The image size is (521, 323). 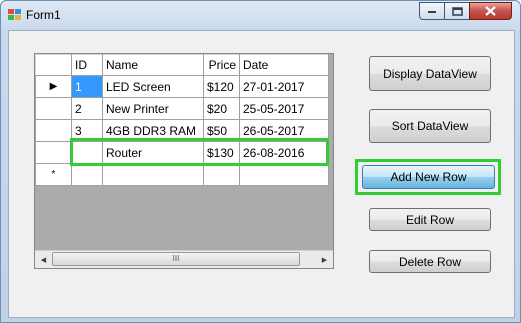 What do you see at coordinates (199, 152) in the screenshot?
I see `new-row-highlight-box` at bounding box center [199, 152].